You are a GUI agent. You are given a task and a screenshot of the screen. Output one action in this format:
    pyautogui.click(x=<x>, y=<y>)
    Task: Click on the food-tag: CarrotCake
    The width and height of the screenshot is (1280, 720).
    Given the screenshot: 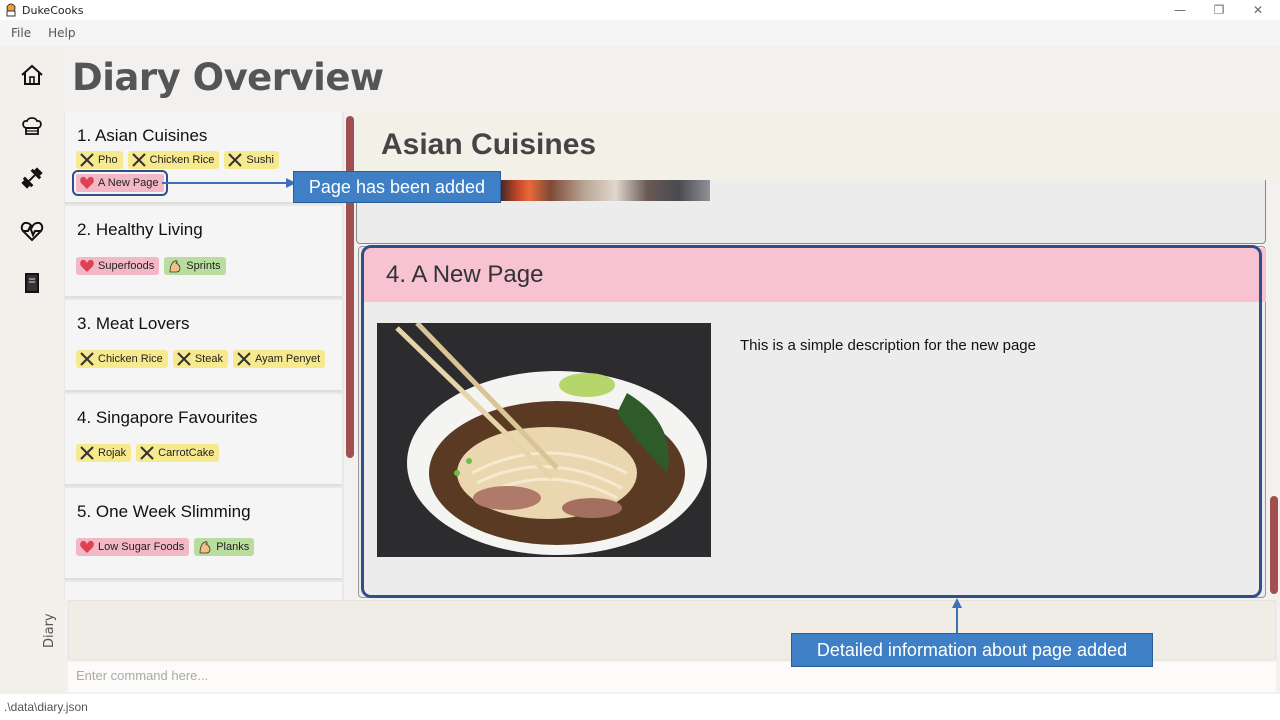 What is the action you would take?
    pyautogui.click(x=178, y=453)
    